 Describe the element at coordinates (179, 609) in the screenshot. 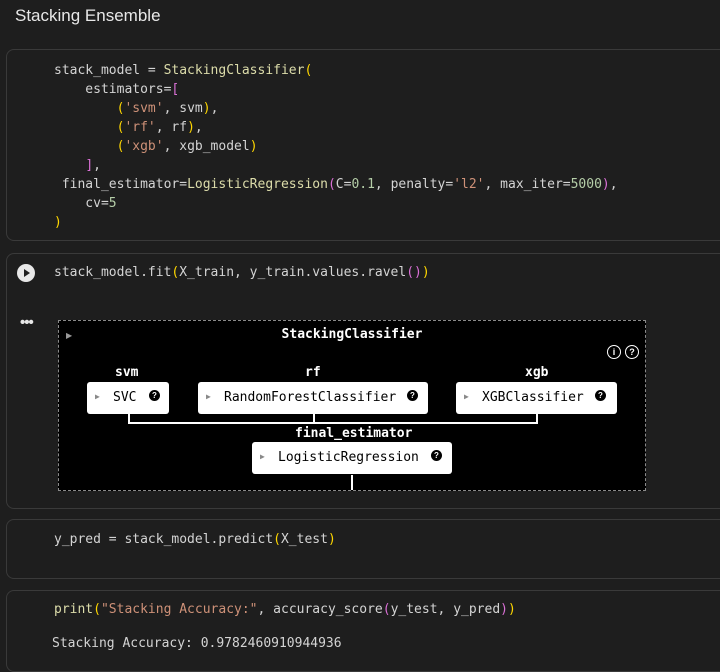

I see `code-token: "Stacking Accuracy:"` at that location.